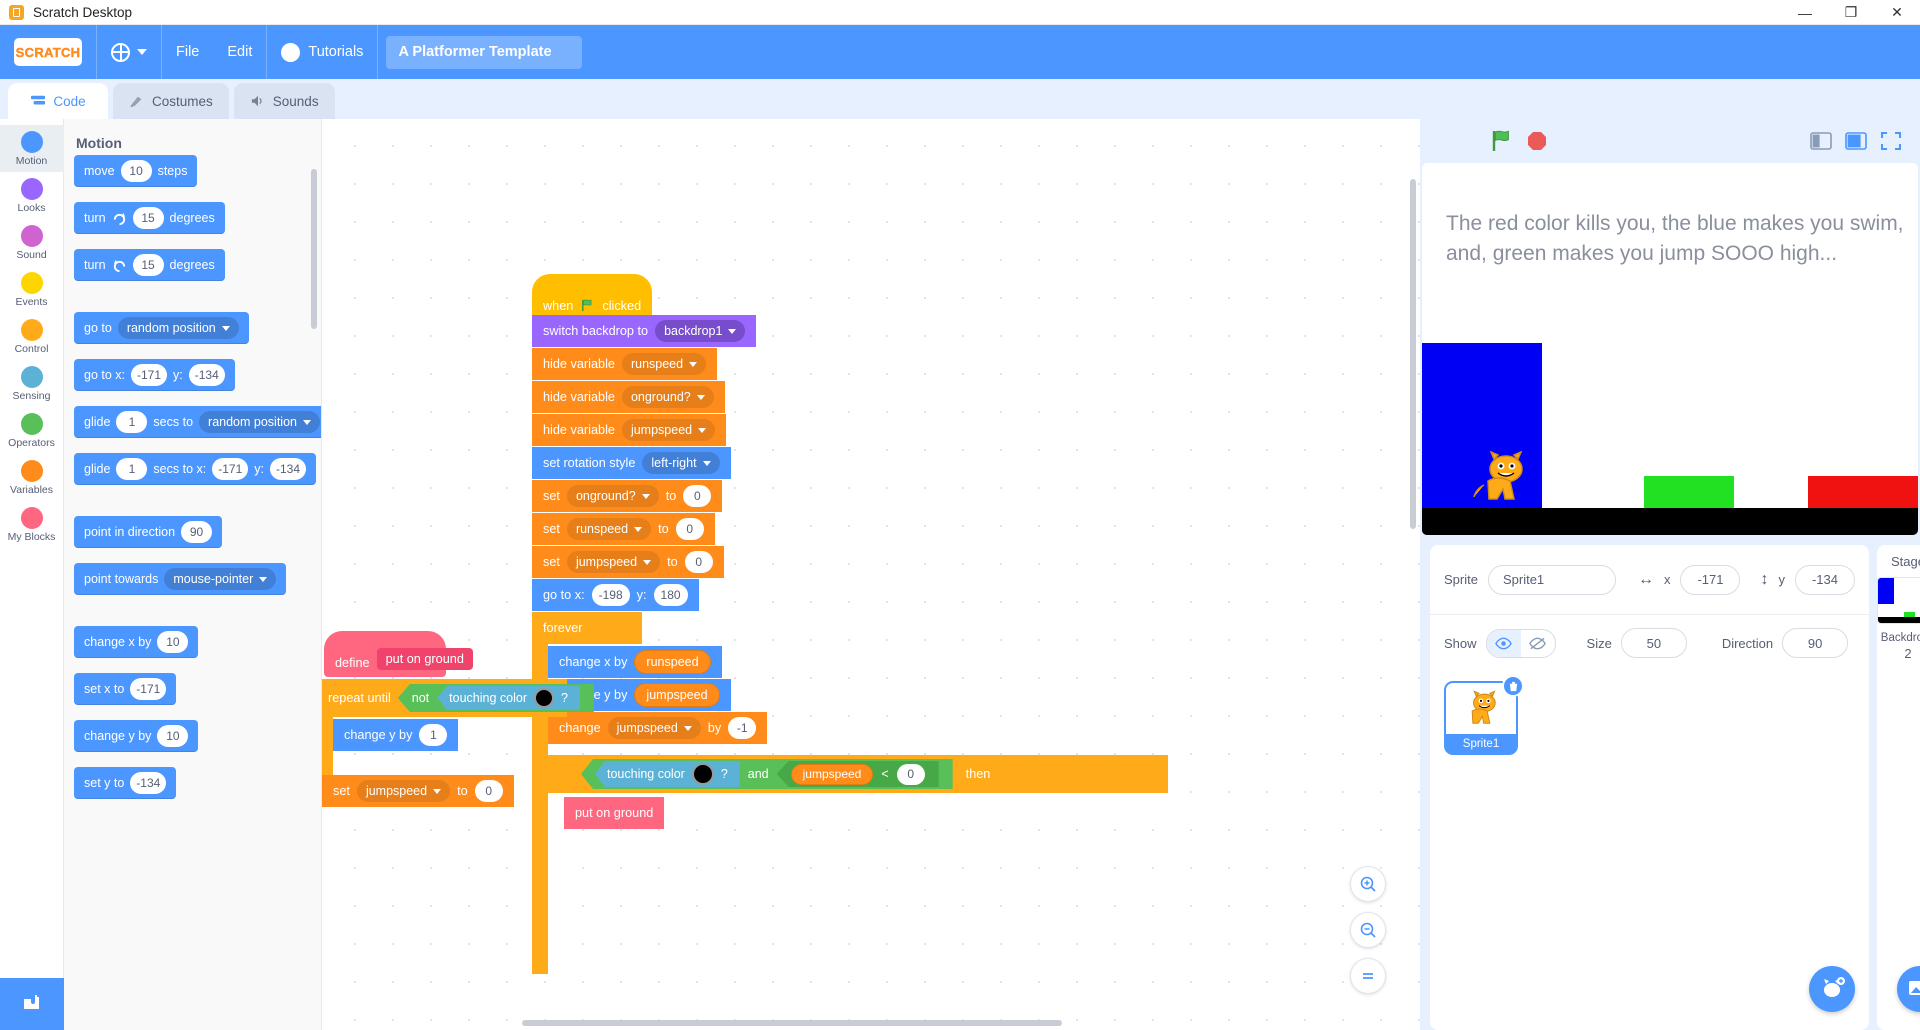 Image resolution: width=1920 pixels, height=1030 pixels. What do you see at coordinates (1368, 884) in the screenshot?
I see `zoom-in-button` at bounding box center [1368, 884].